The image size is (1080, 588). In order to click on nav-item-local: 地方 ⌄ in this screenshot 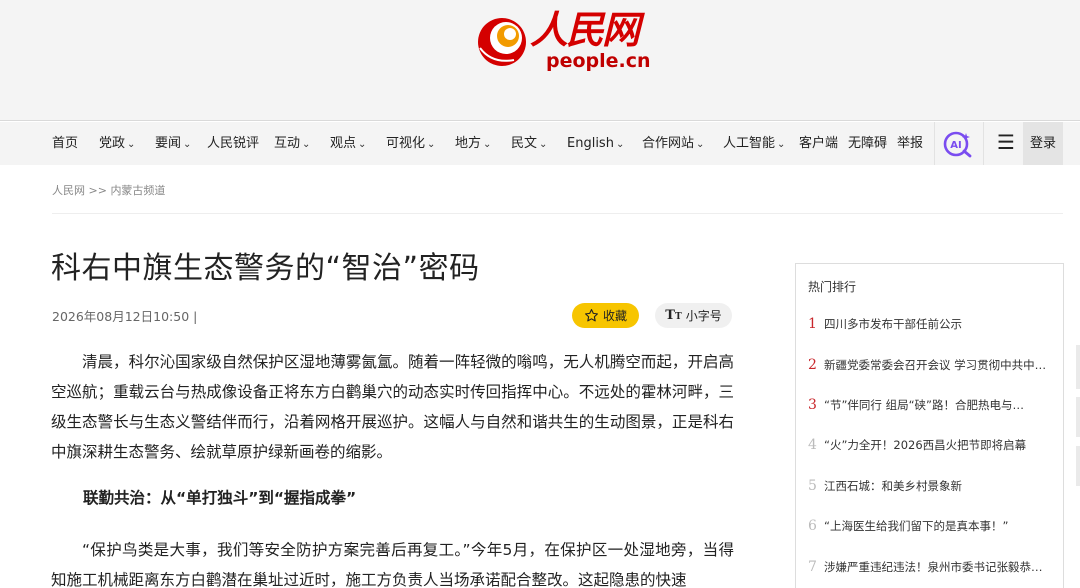, I will do `click(473, 143)`.